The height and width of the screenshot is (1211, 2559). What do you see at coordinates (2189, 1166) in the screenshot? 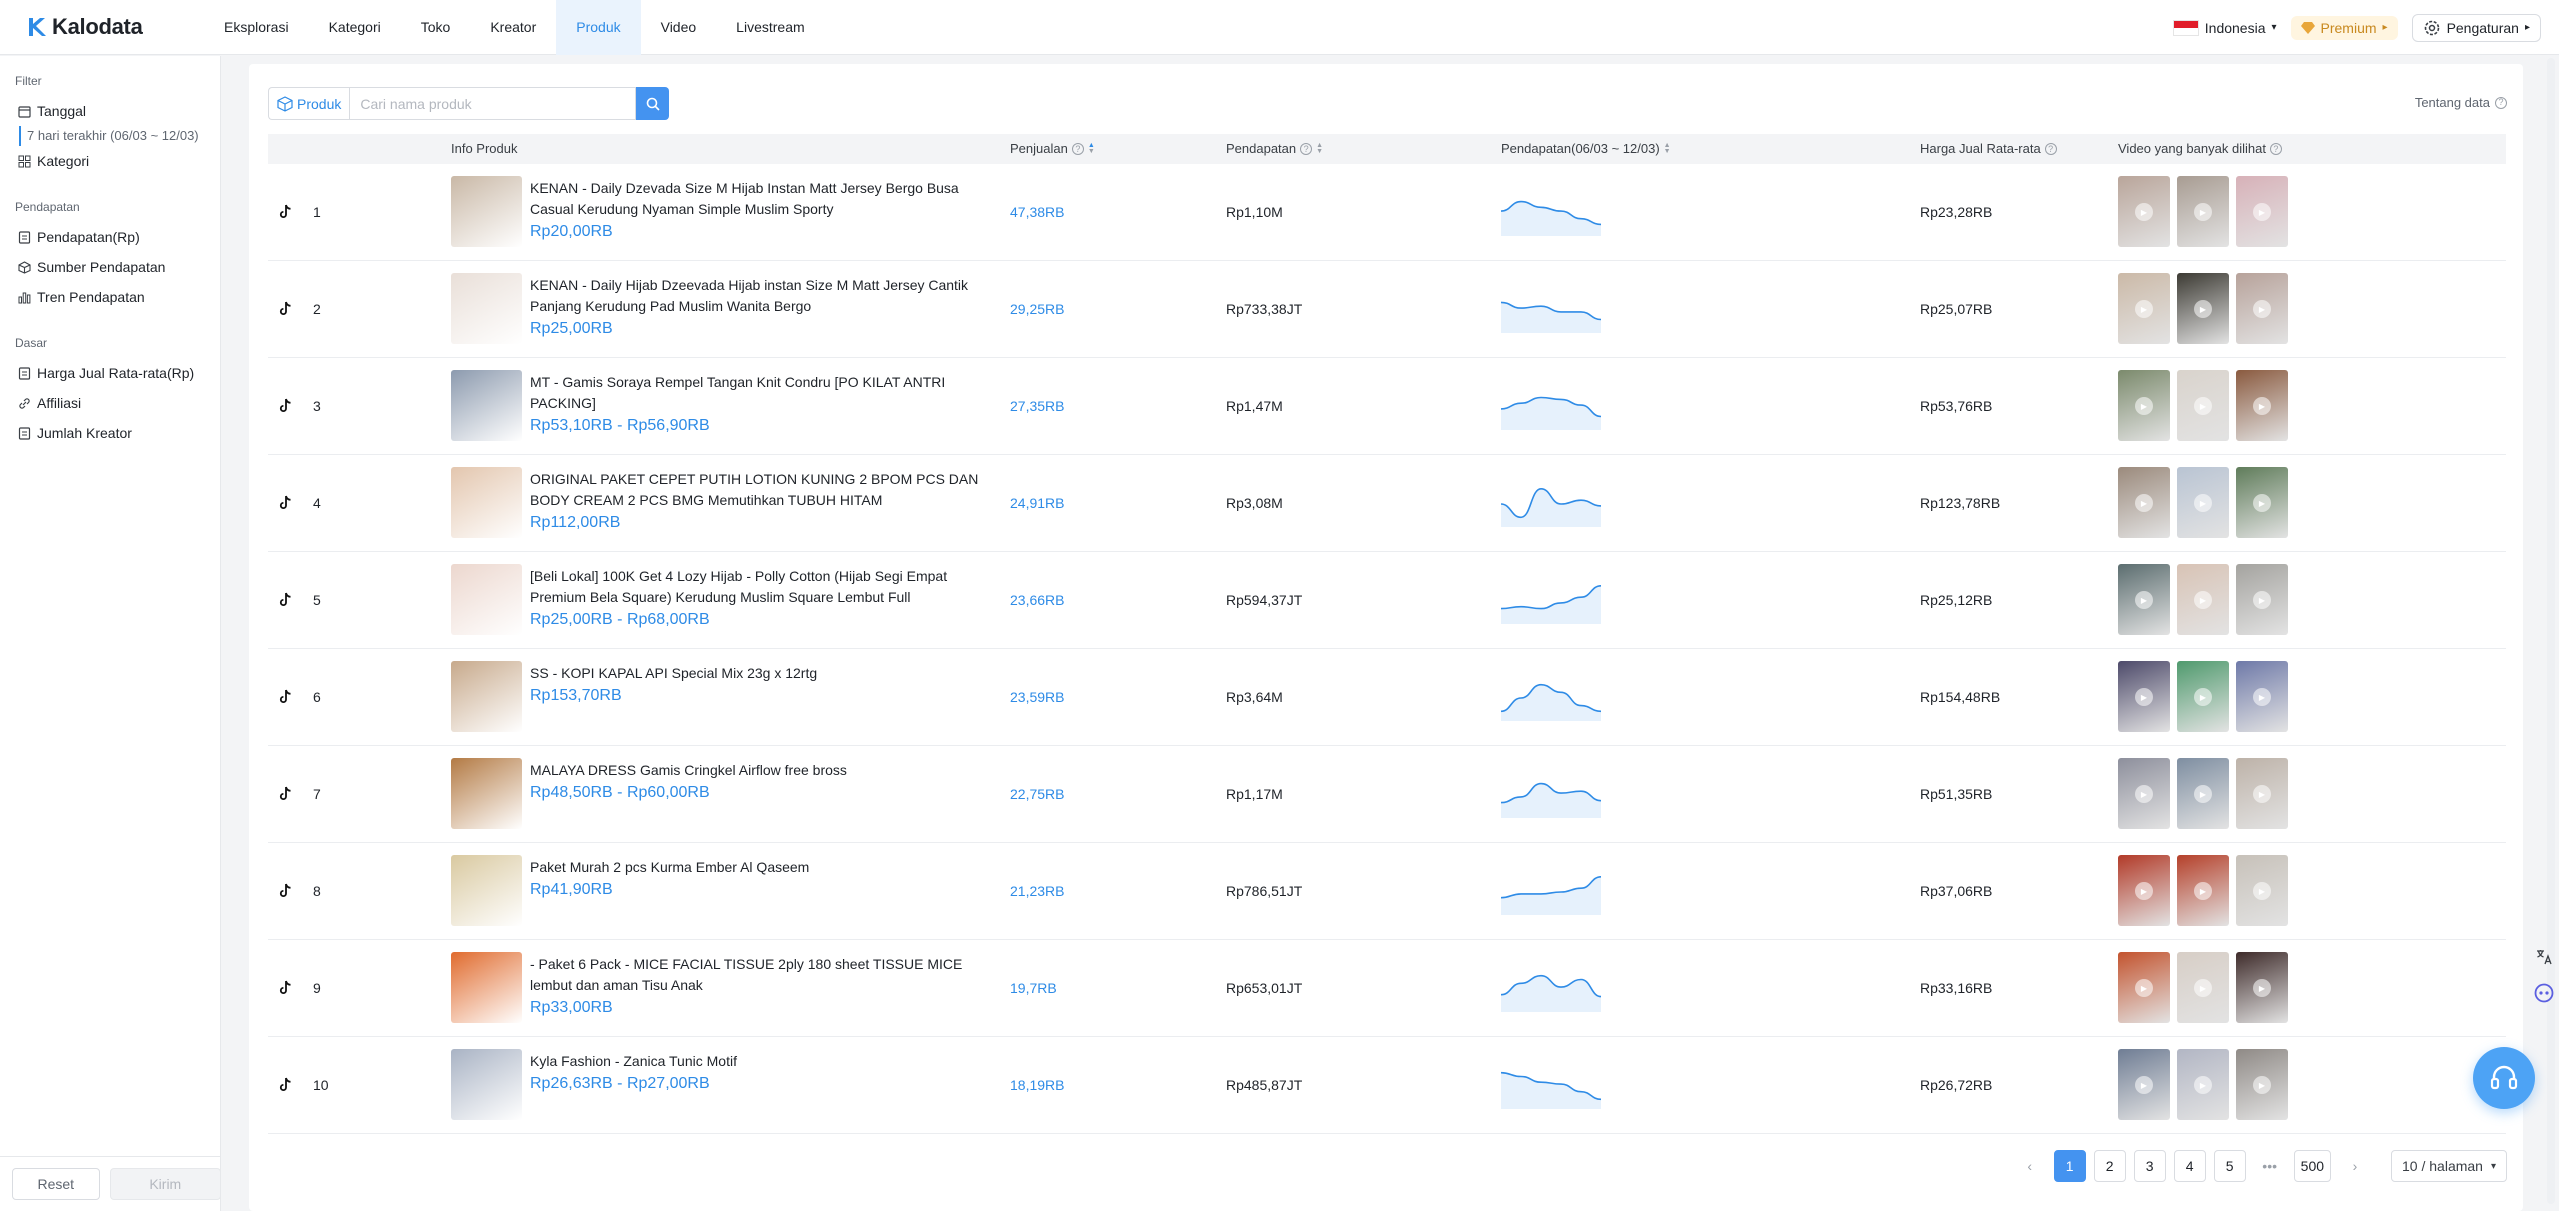
I see `page-4-button: 4` at bounding box center [2189, 1166].